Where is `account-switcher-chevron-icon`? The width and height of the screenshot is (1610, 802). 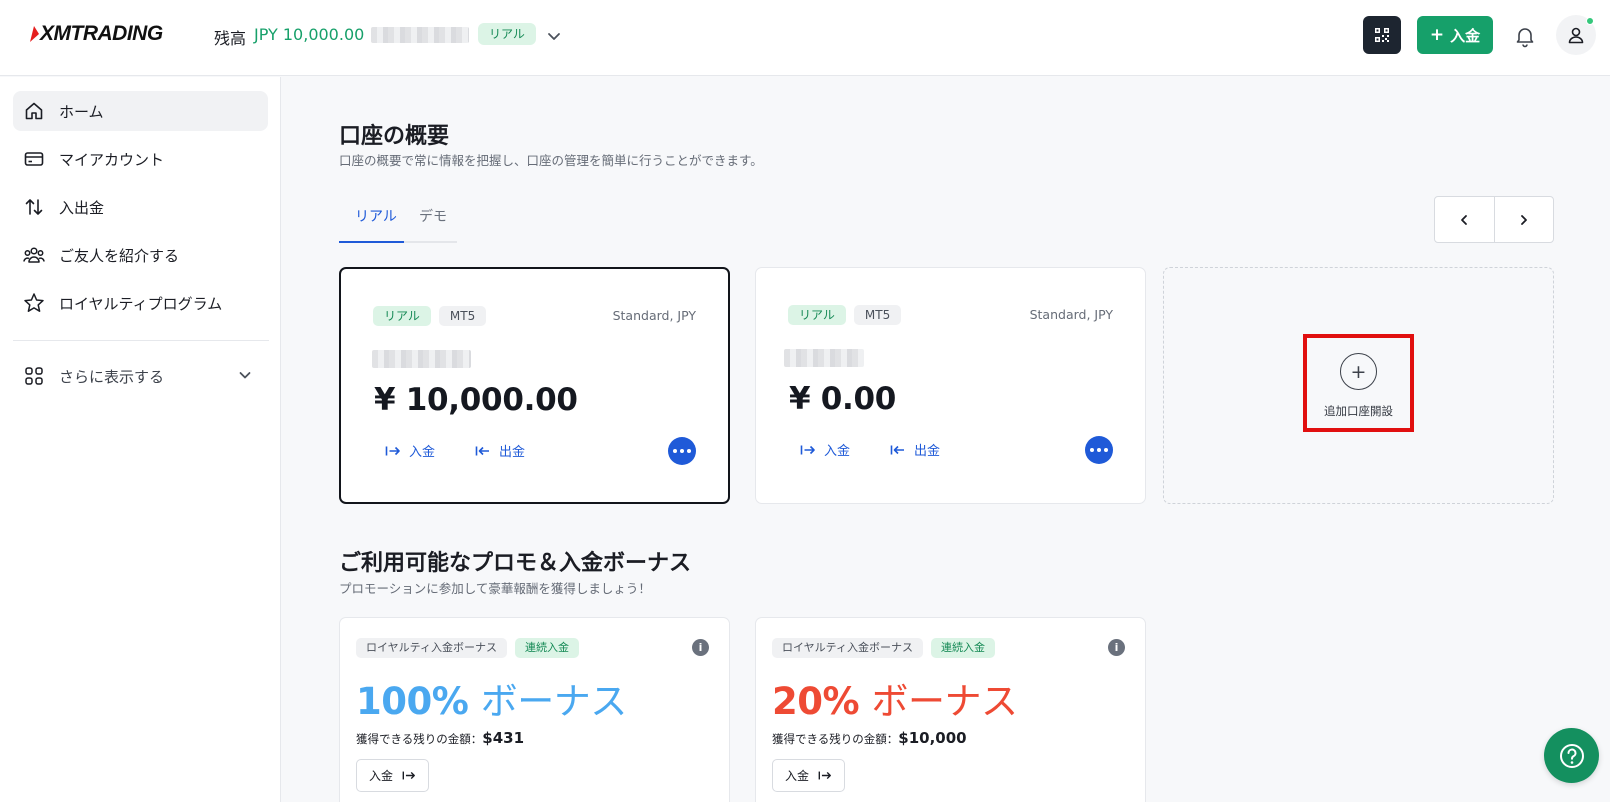 account-switcher-chevron-icon is located at coordinates (554, 36).